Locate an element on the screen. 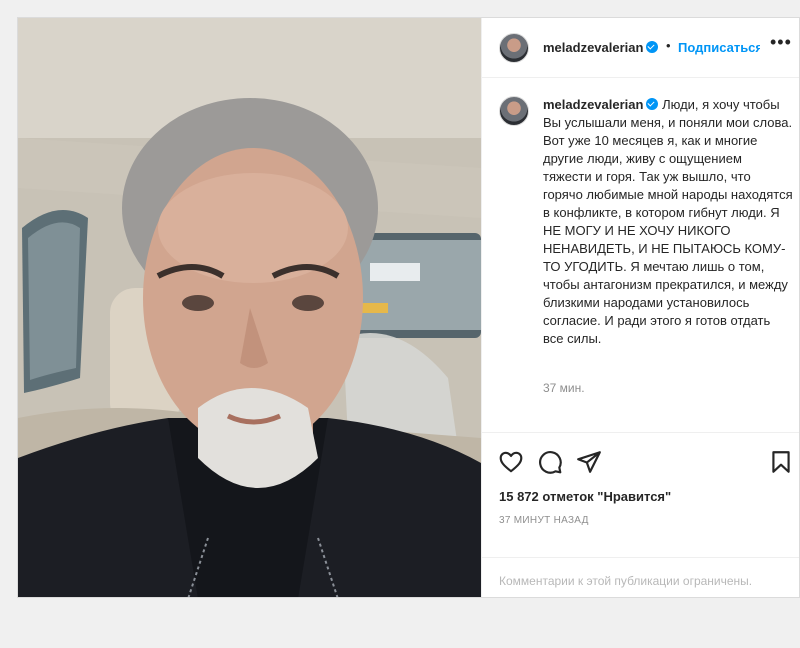  share-icon is located at coordinates (589, 462).